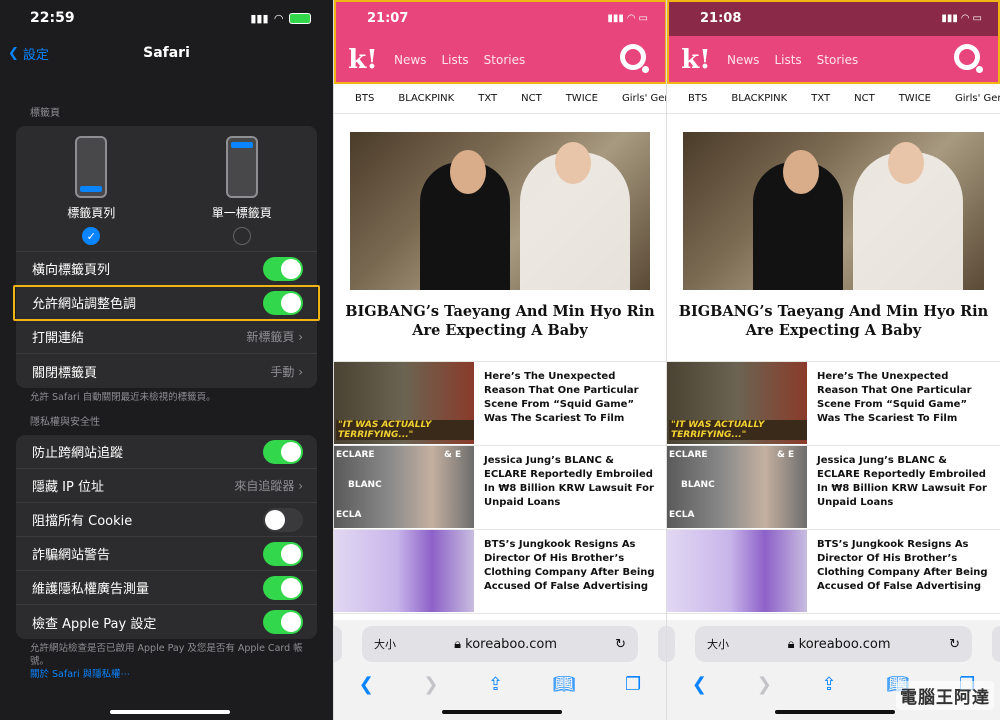 The height and width of the screenshot is (720, 1000). What do you see at coordinates (166, 486) in the screenshot?
I see `row-hide-ip: 隱藏 IP 位址 來自追蹤器 ›` at bounding box center [166, 486].